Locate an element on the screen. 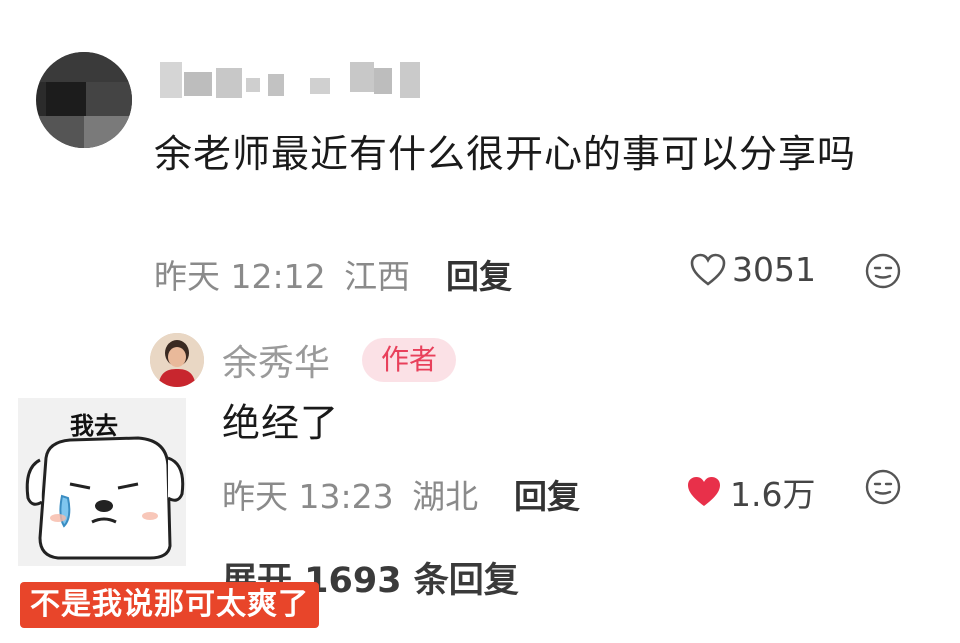  commenter-name-blurred is located at coordinates (295, 80).